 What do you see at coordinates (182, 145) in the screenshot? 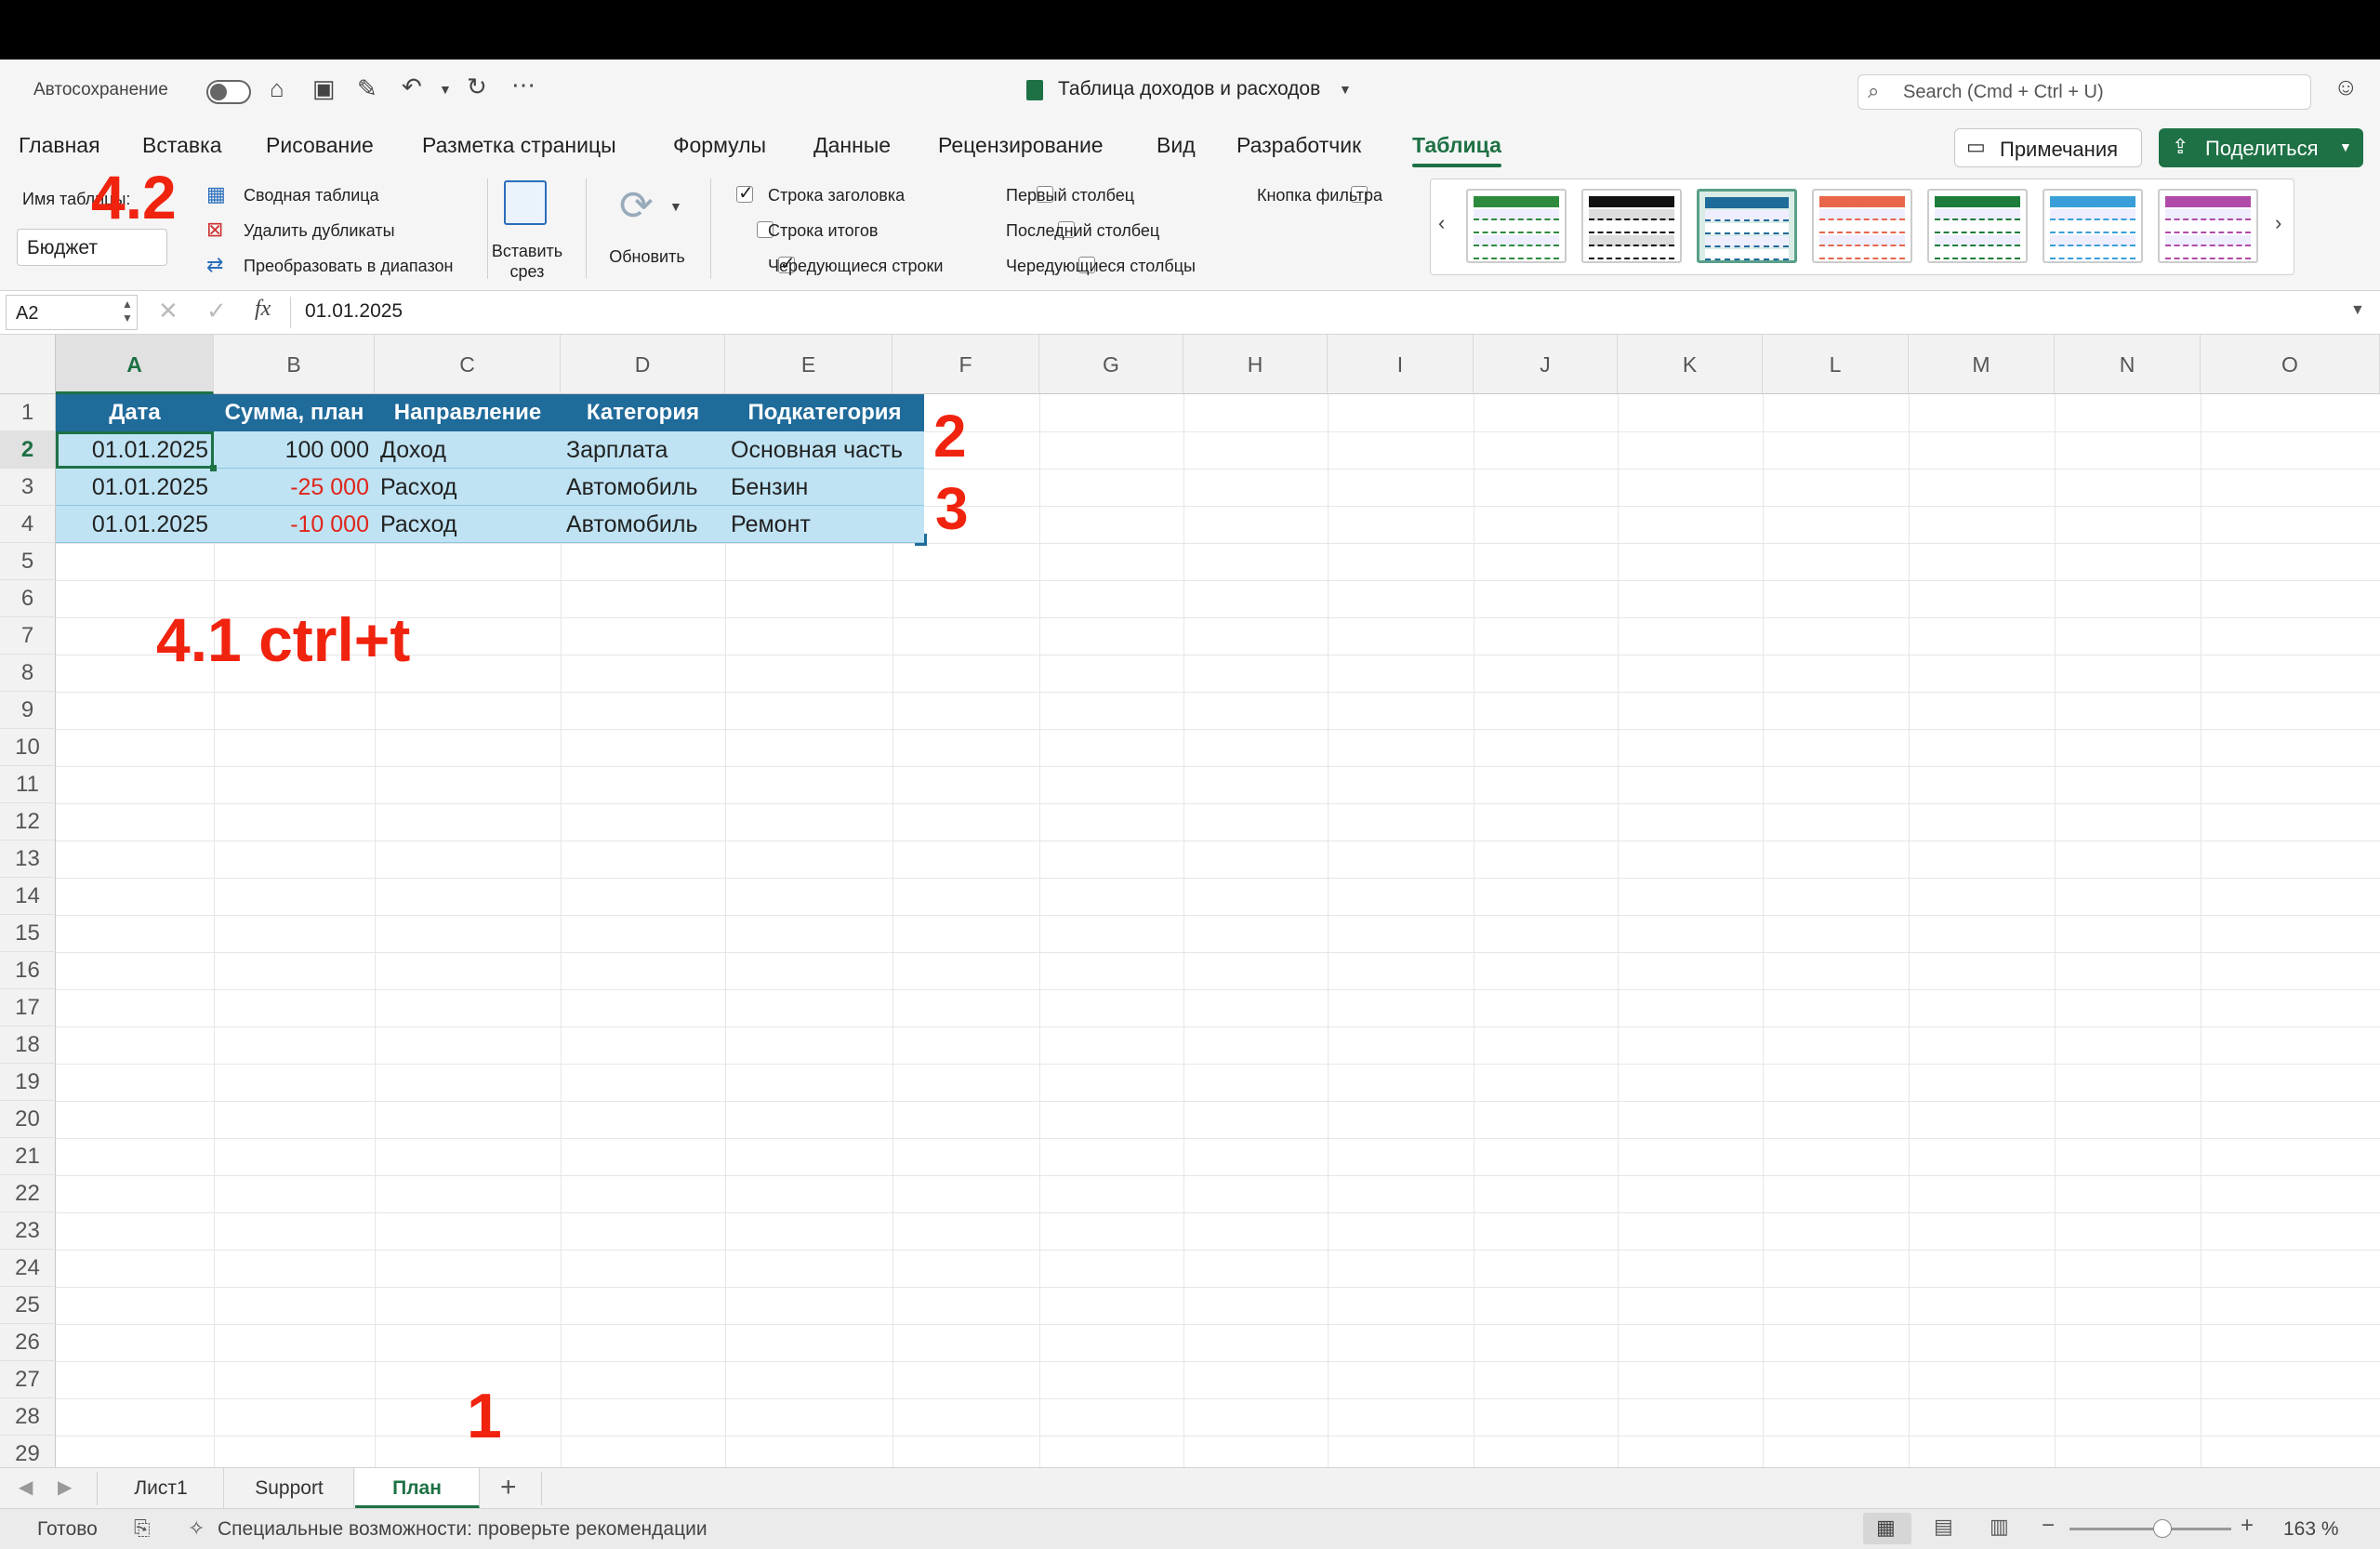
I see `tab-insert: Вставка` at bounding box center [182, 145].